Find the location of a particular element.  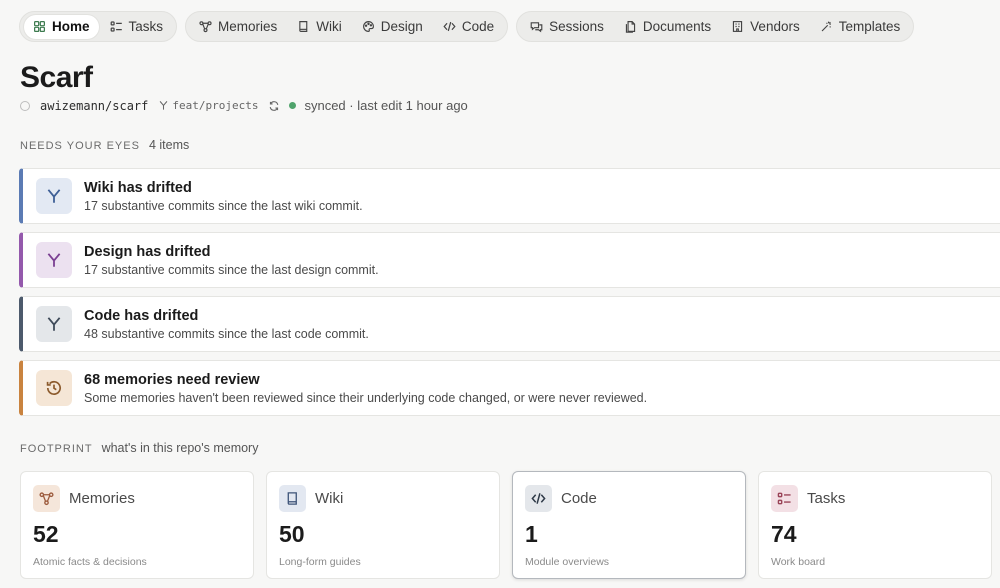

footprint-header: FOOTPRINT what's in this repo's memory is located at coordinates (139, 448).